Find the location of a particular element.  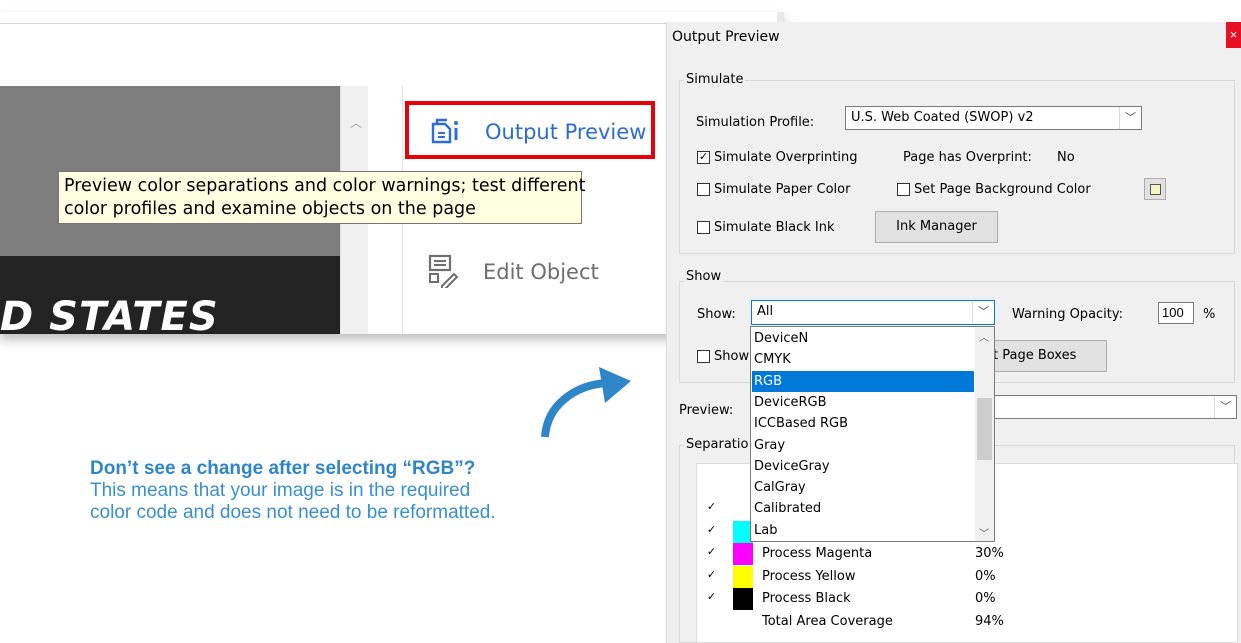

simulate-overprinting-checkbox: ✓ is located at coordinates (703, 157).